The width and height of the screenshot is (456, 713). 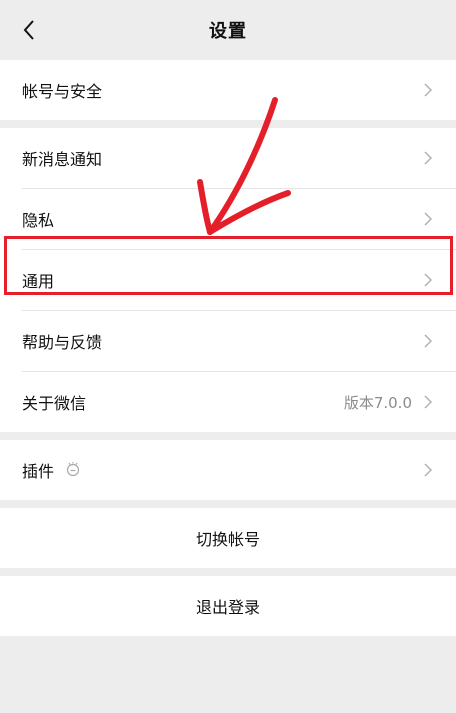 What do you see at coordinates (62, 91) in the screenshot?
I see `settings-item-label: 帐号与安全` at bounding box center [62, 91].